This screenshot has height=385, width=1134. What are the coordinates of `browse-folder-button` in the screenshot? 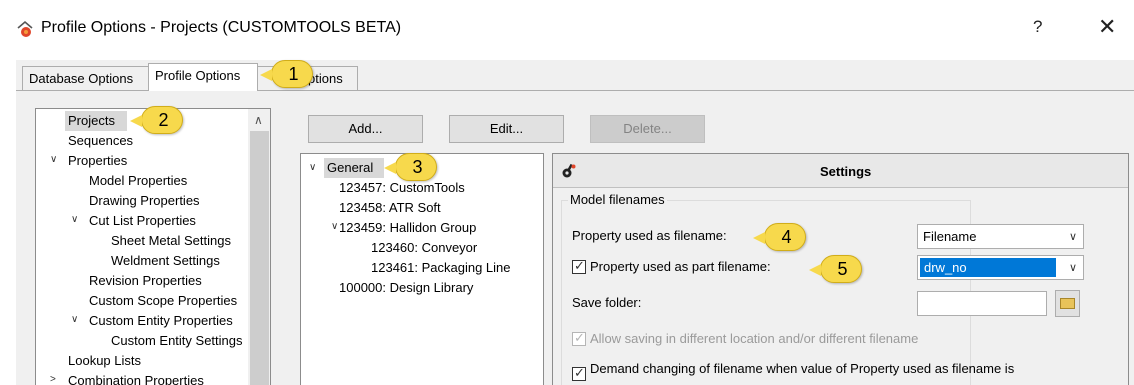 It's located at (1067, 303).